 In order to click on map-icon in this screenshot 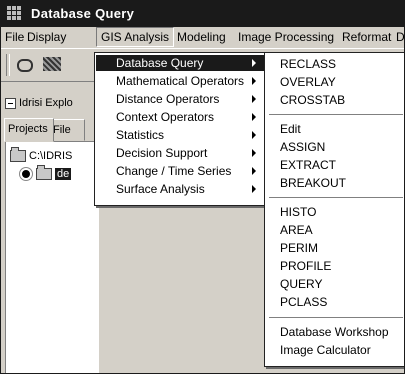, I will do `click(53, 65)`.